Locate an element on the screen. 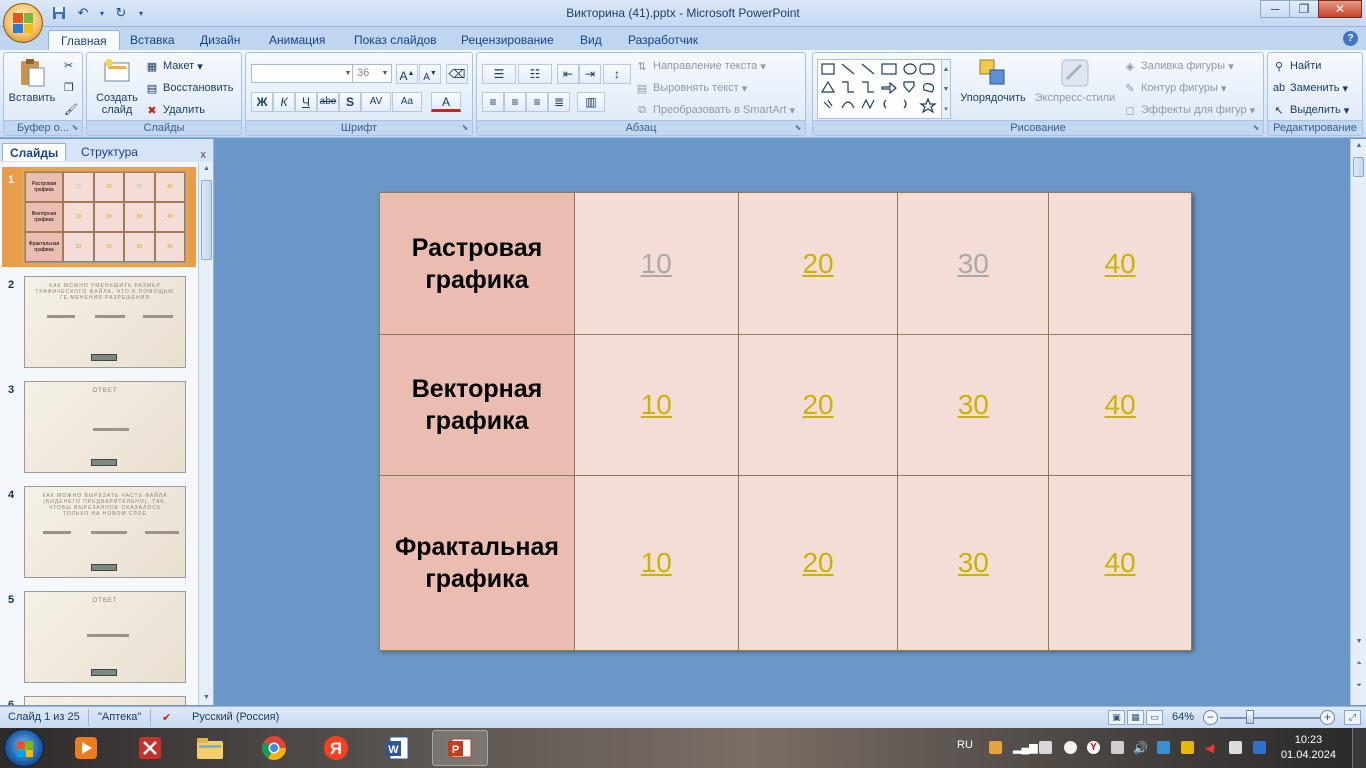 This screenshot has height=768, width=1366. question-link-raster-10: 10 is located at coordinates (656, 263).